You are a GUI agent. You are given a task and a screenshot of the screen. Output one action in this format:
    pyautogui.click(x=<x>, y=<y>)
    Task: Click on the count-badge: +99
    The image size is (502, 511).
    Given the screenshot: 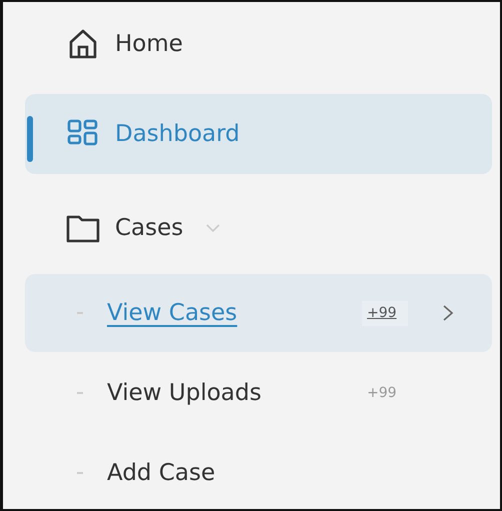 What is the action you would take?
    pyautogui.click(x=385, y=313)
    